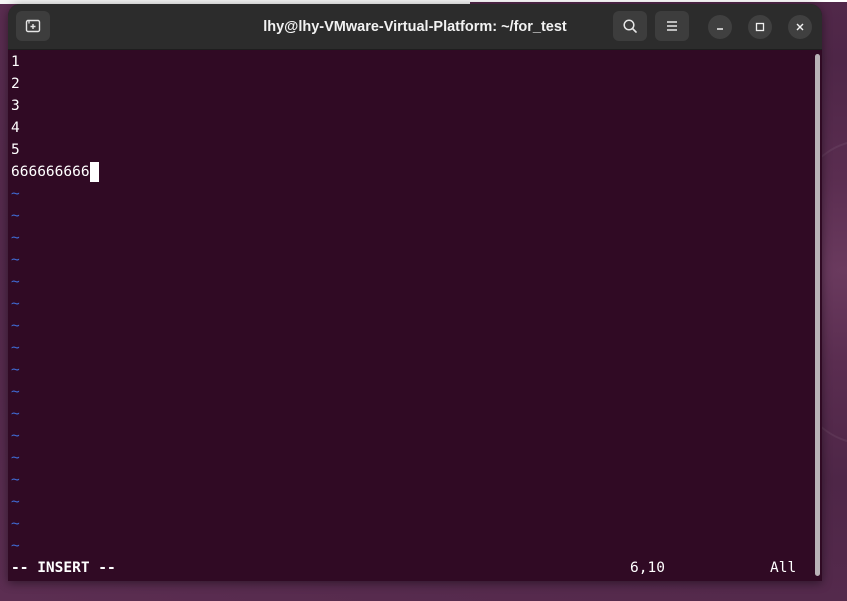 This screenshot has height=601, width=847. I want to click on vim-status-line: -- INSERT -- 6,10 All, so click(411, 568).